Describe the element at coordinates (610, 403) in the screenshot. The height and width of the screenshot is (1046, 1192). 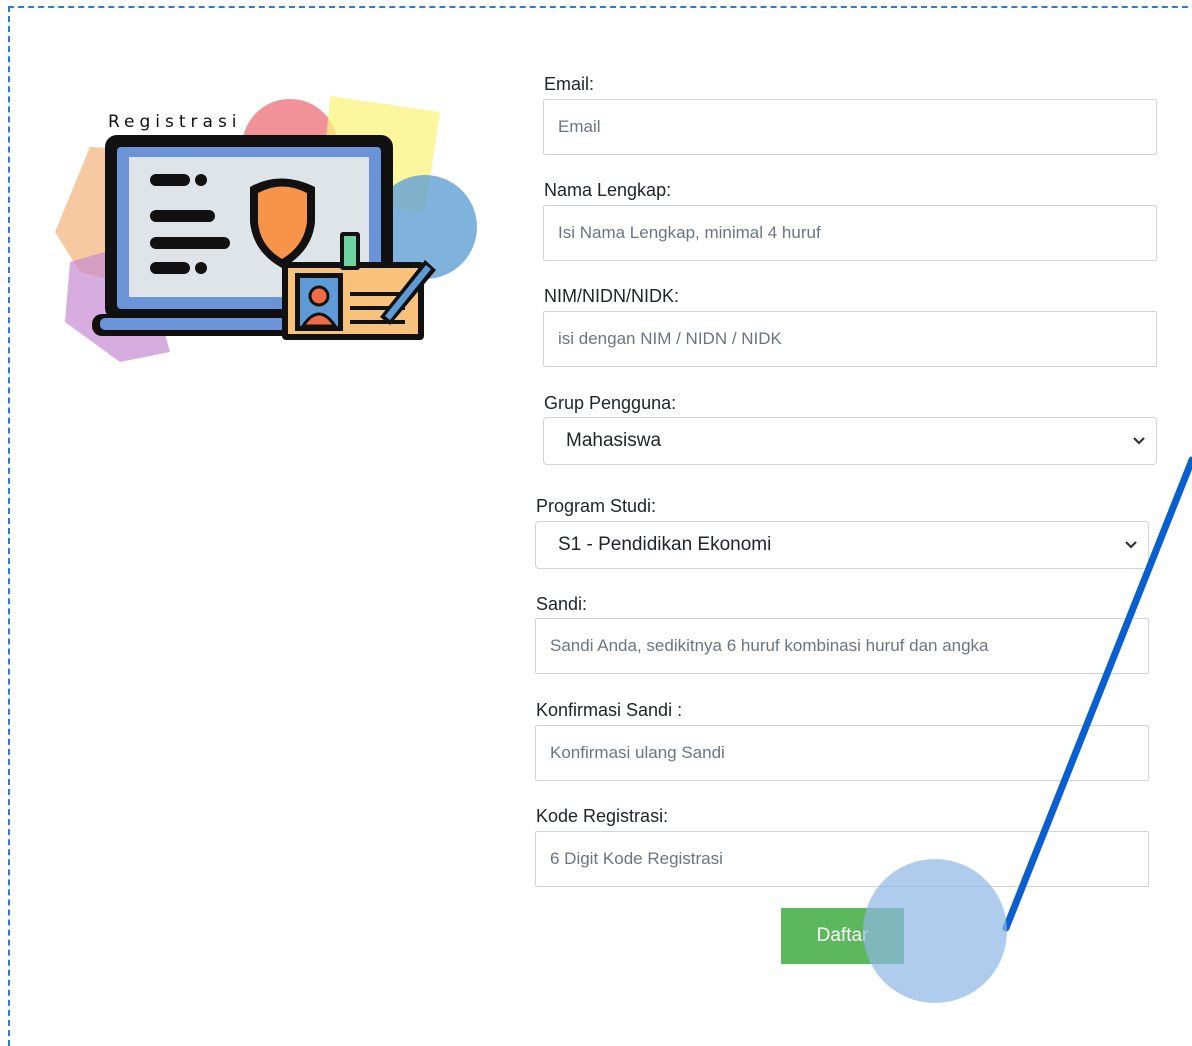
I see `grup-pengguna-label: Grup Pengguna:` at that location.